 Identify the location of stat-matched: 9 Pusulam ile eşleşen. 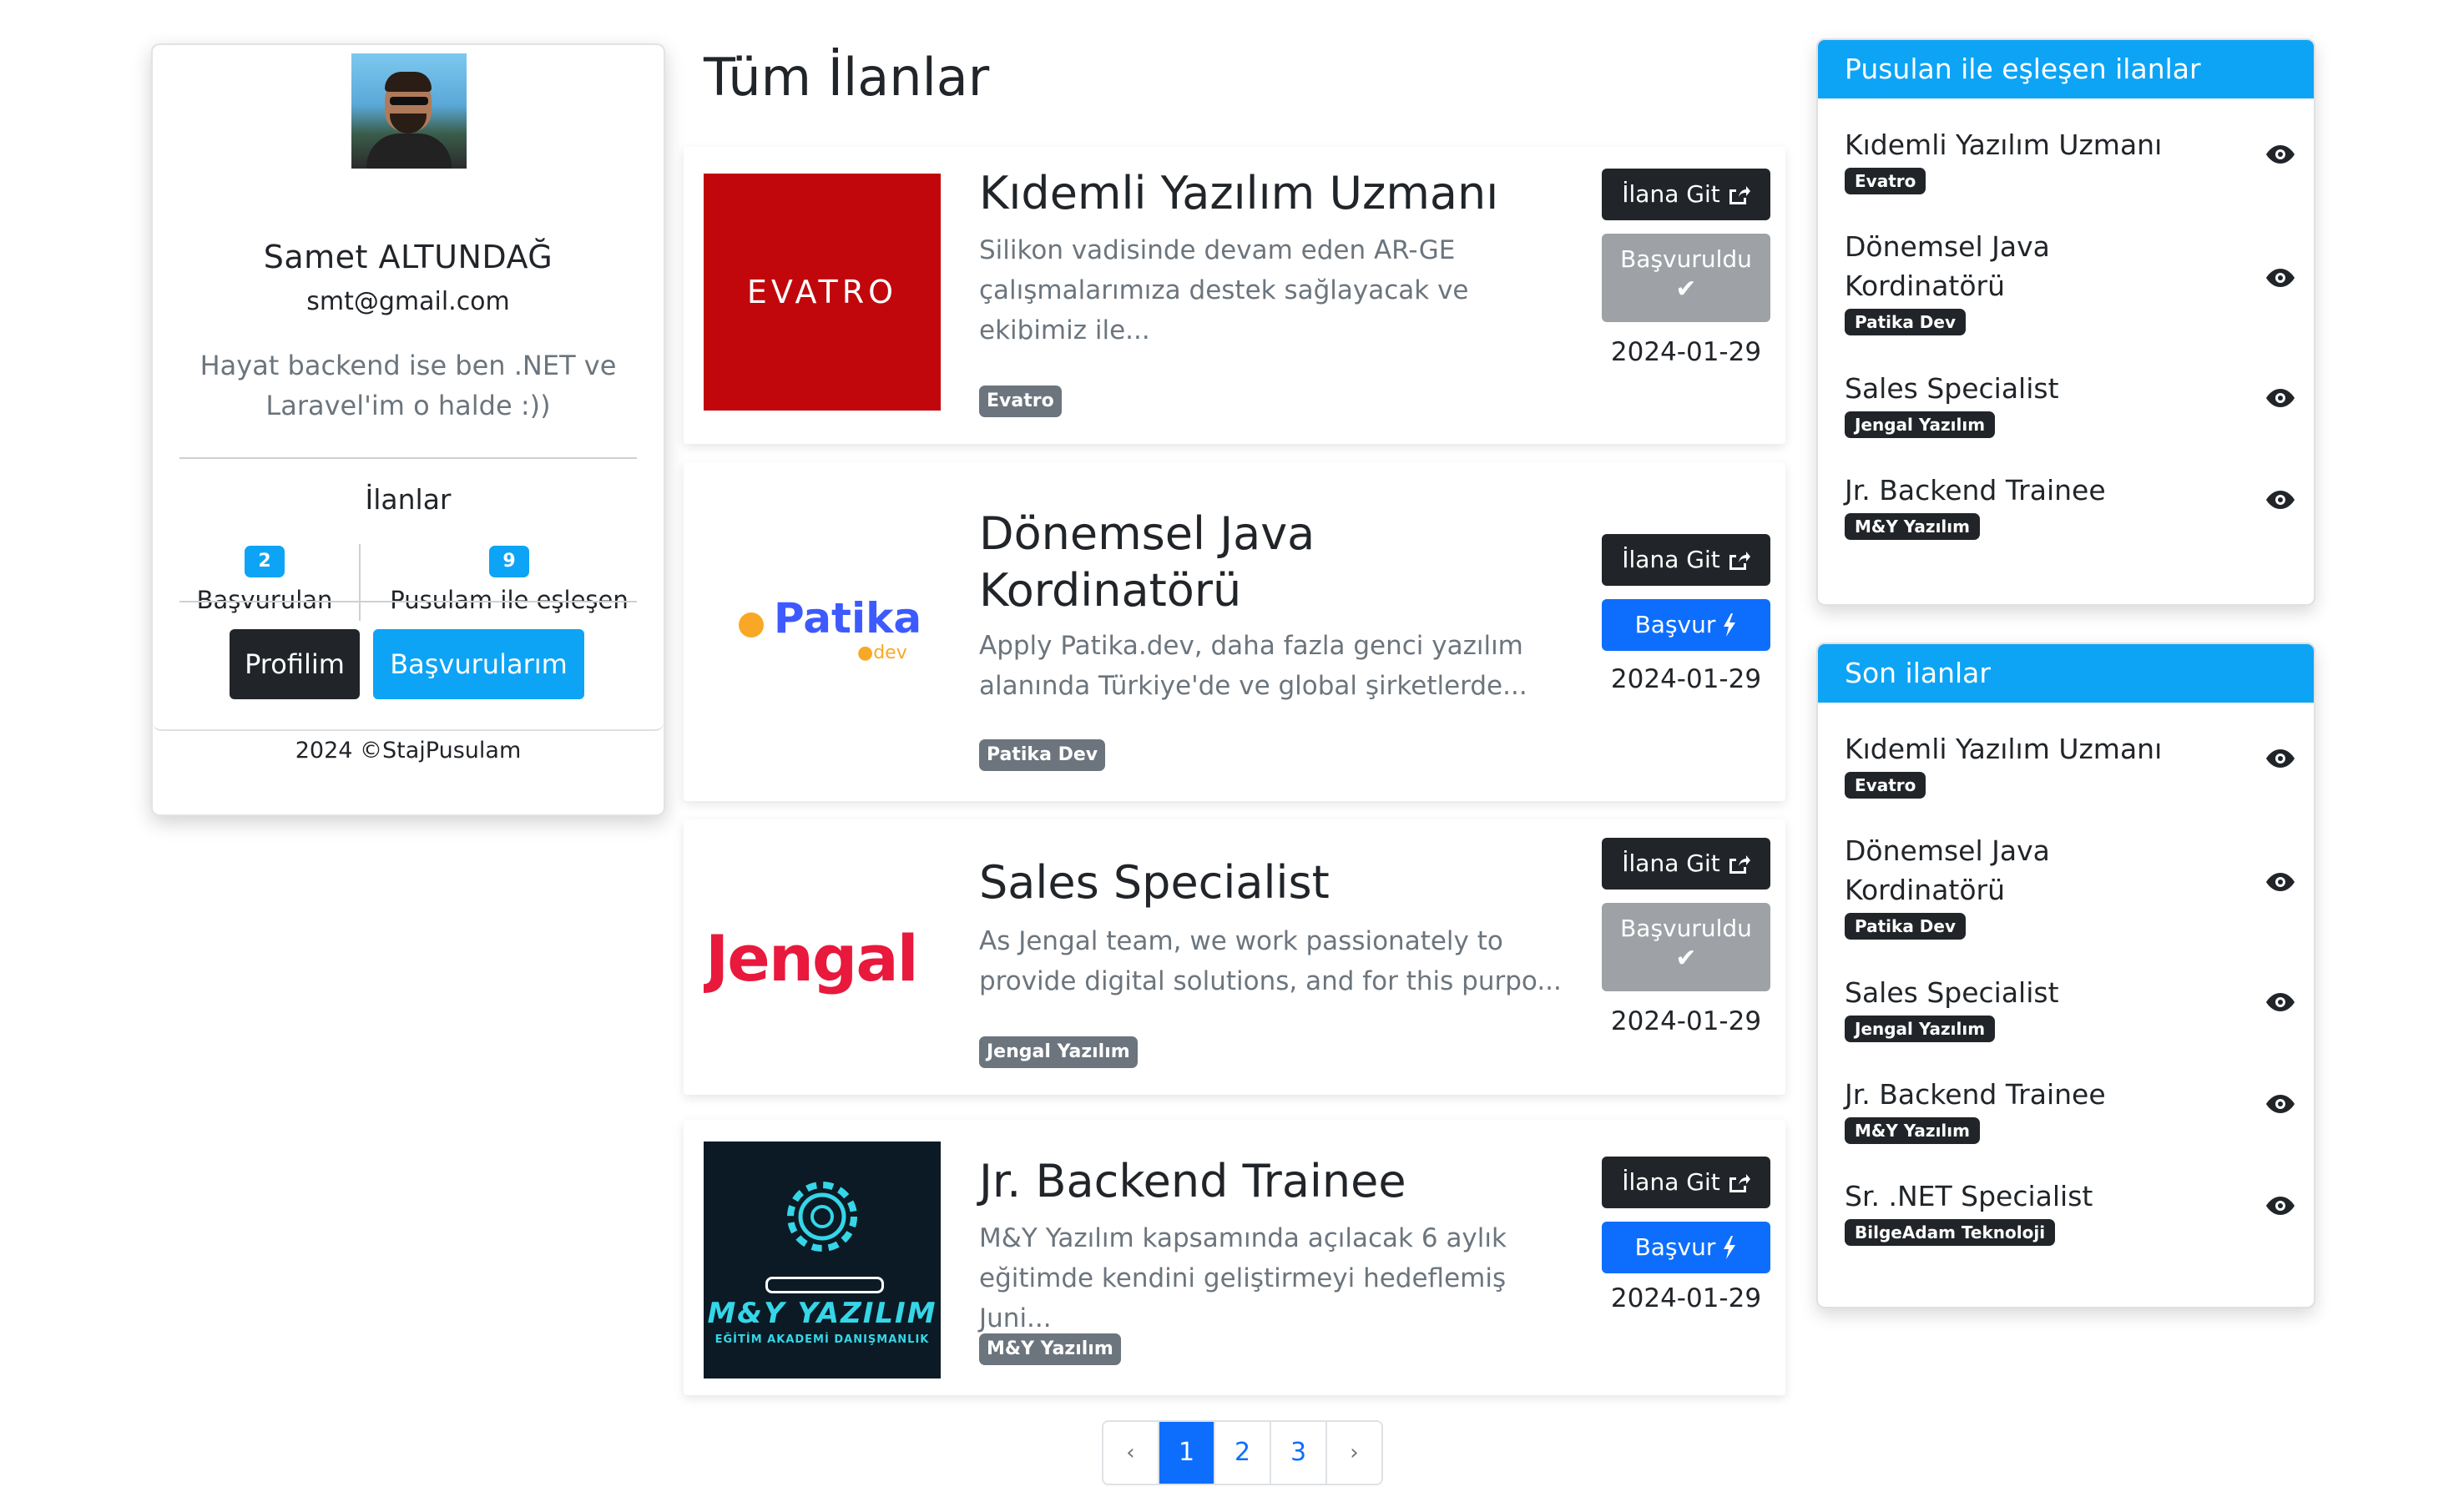
(509, 580).